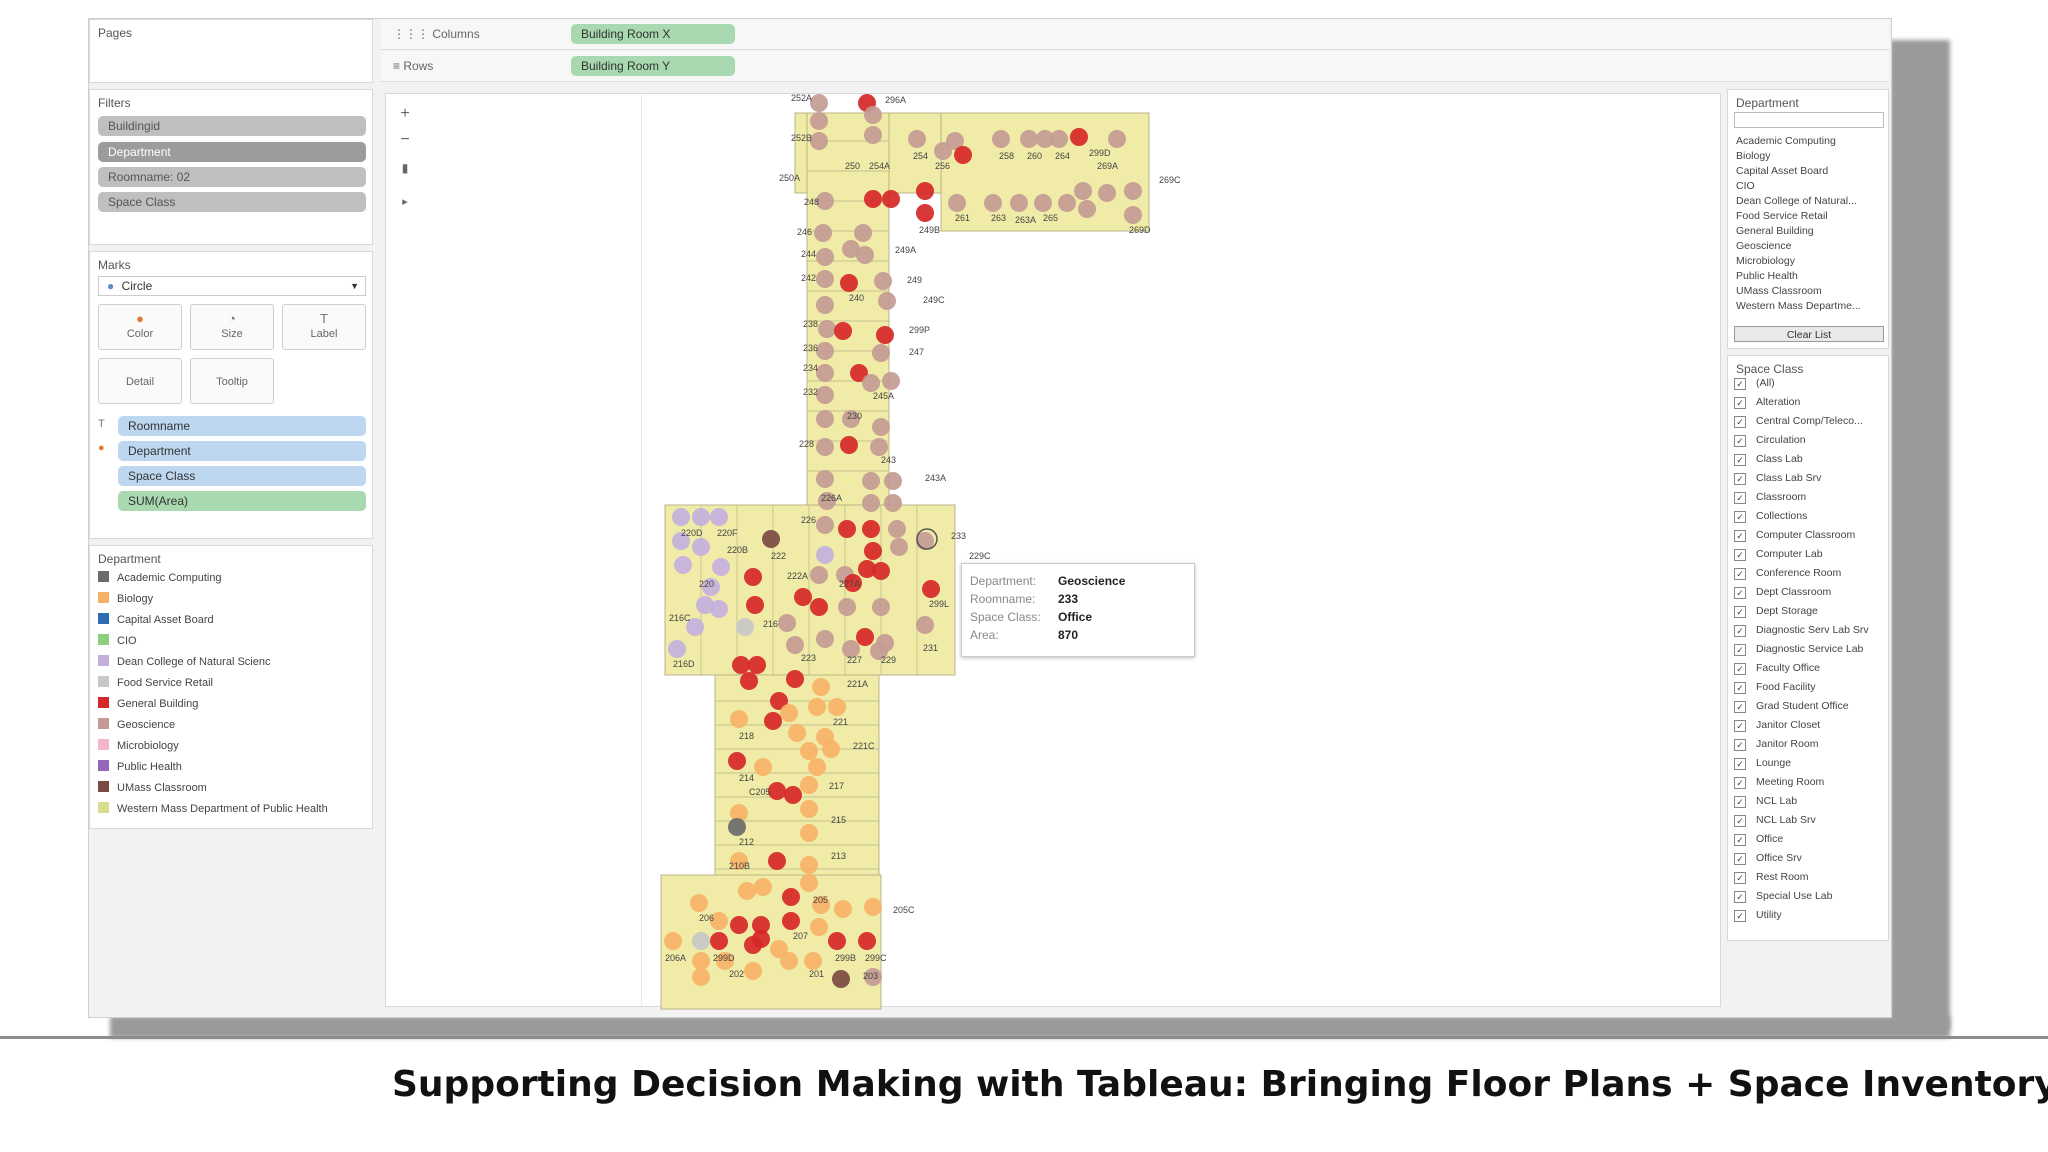  Describe the element at coordinates (232, 202) in the screenshot. I see `filter-pill-space-class: Space Class` at that location.